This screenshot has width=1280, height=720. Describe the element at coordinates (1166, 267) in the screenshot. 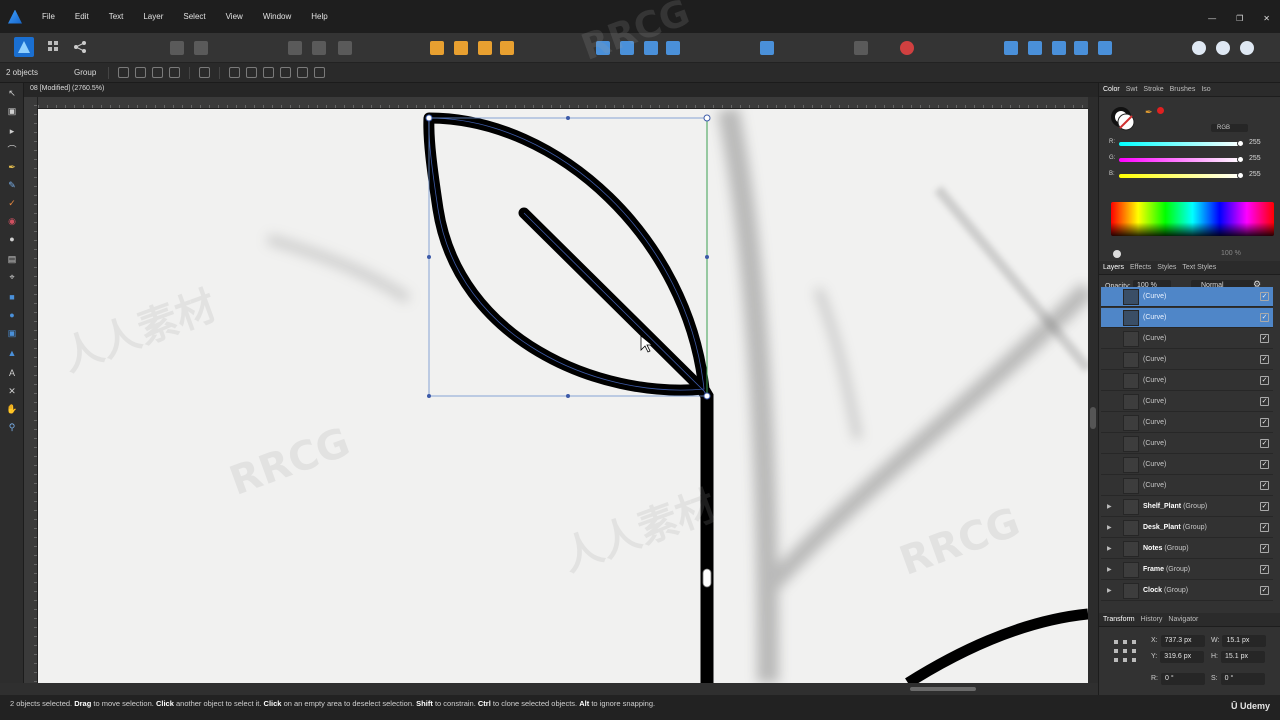

I see `tab-styles: Styles` at that location.